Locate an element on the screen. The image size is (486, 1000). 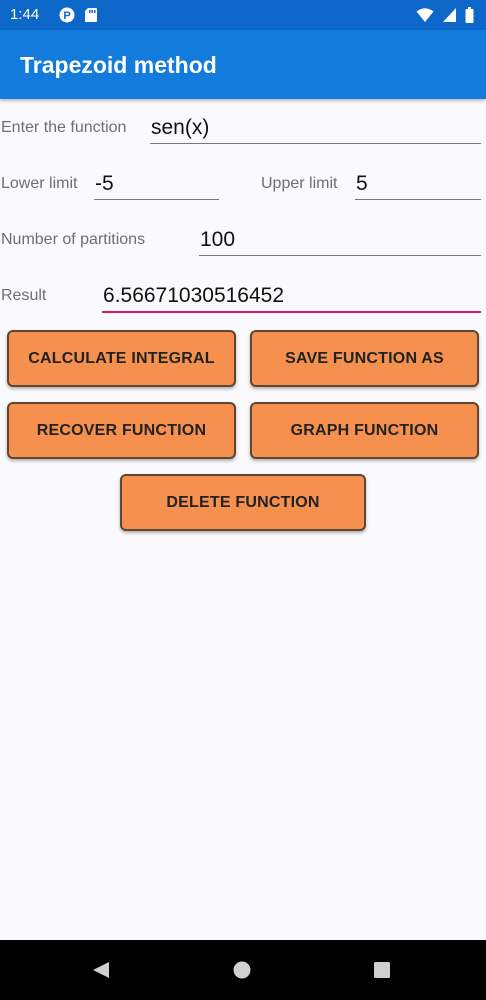
recover-function-button: RECOVER FUNCTION is located at coordinates (121, 430).